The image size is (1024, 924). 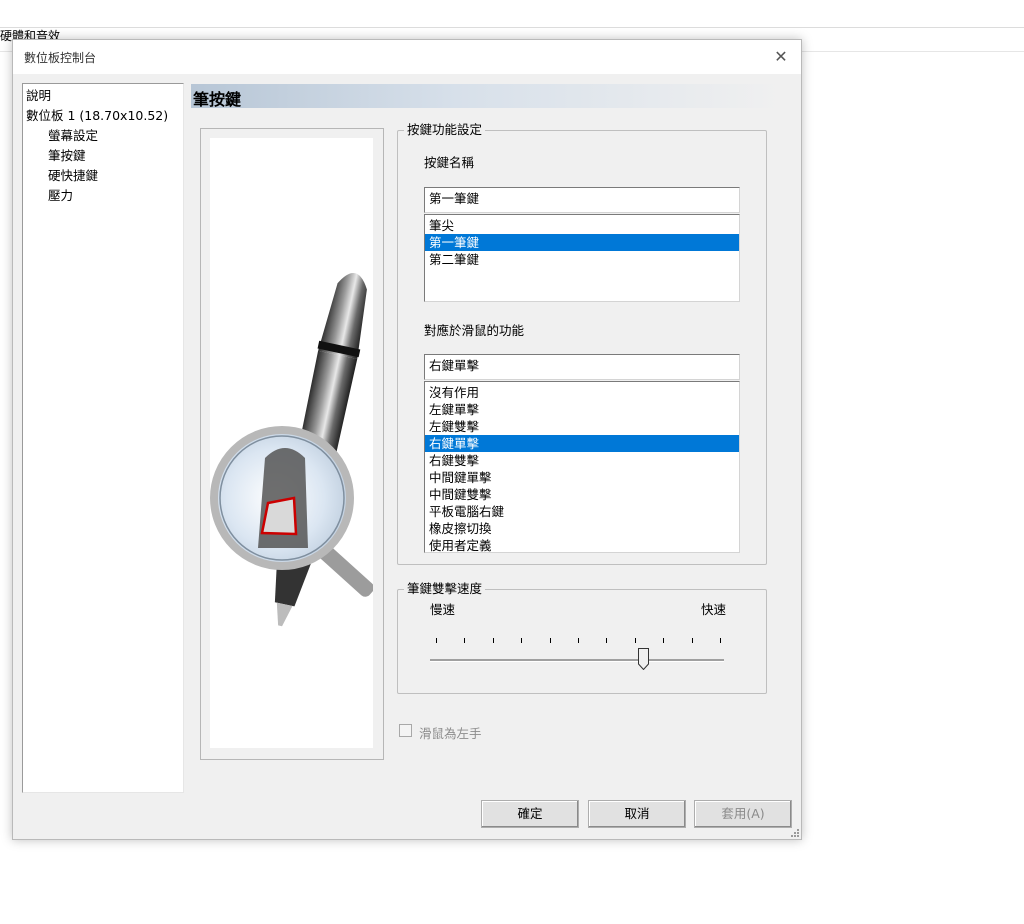 What do you see at coordinates (450, 733) in the screenshot?
I see `left-hand-checkbox-label: 滑鼠為左手` at bounding box center [450, 733].